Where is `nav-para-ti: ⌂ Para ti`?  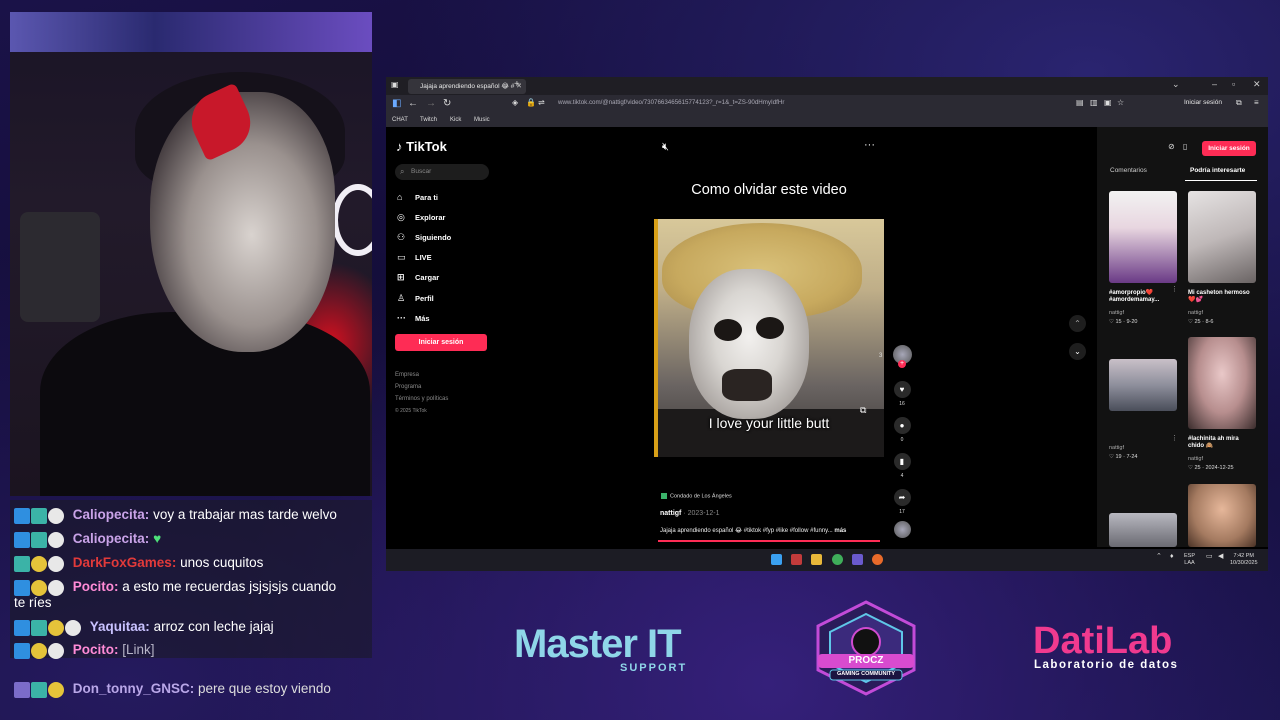 nav-para-ti: ⌂ Para ti is located at coordinates (417, 197).